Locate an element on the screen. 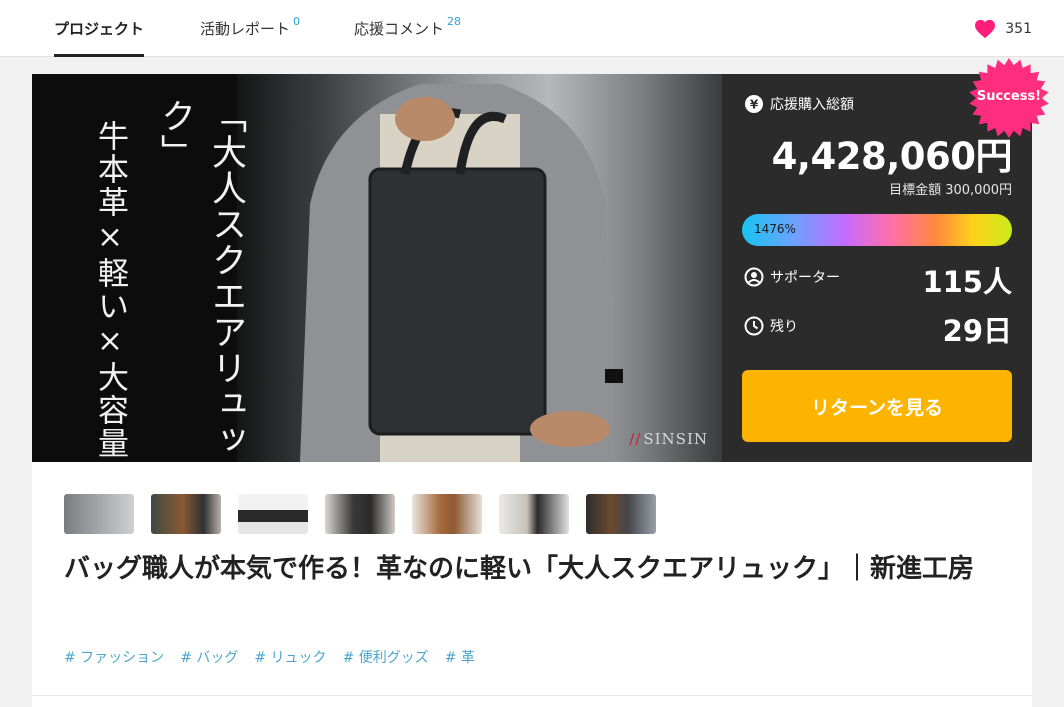  remaining-label-row: 残り is located at coordinates (771, 326).